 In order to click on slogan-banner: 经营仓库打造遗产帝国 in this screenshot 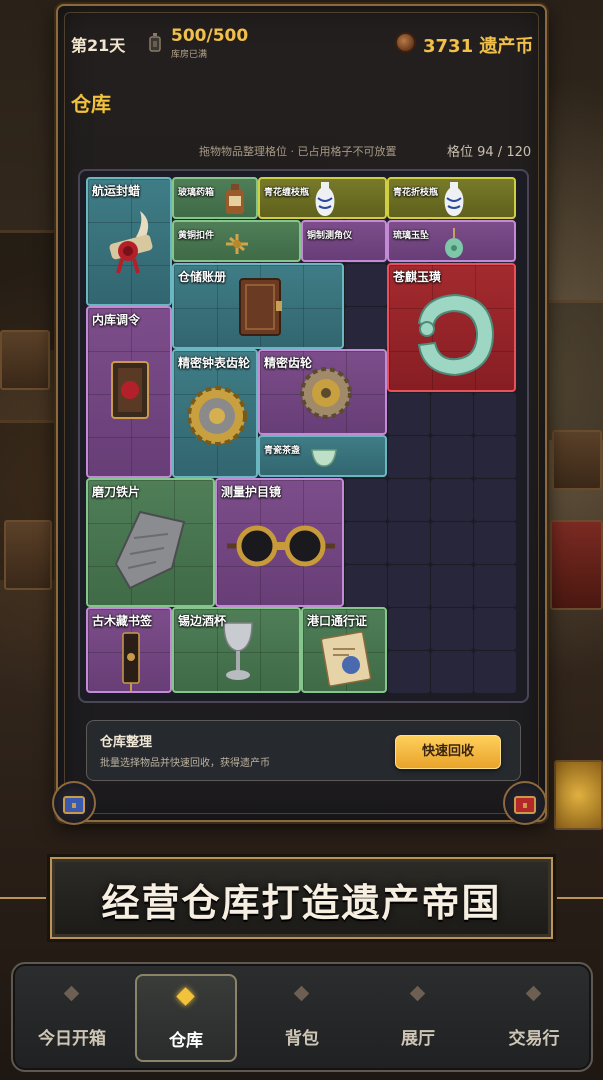, I will do `click(301, 898)`.